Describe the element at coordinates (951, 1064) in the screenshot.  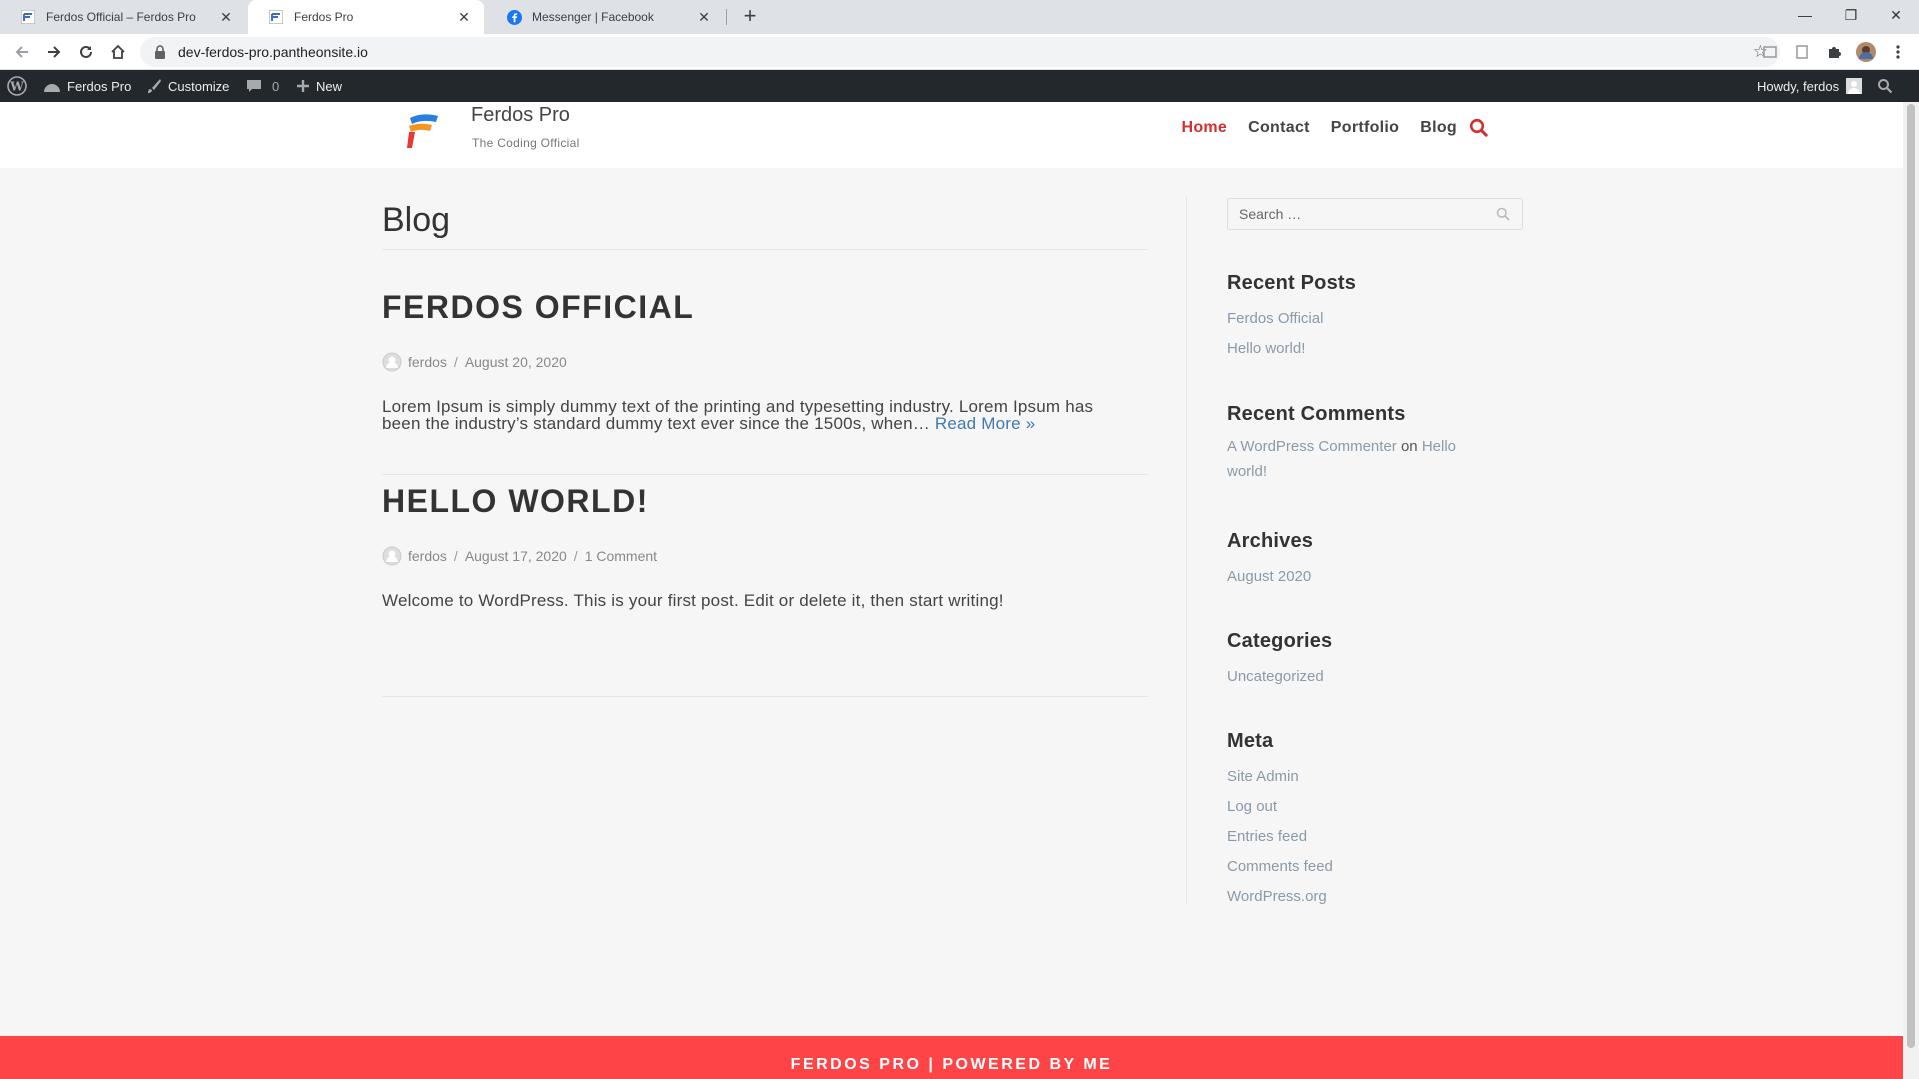
I see `footer-text: FERDOS PRO | POWERED BY ME` at that location.